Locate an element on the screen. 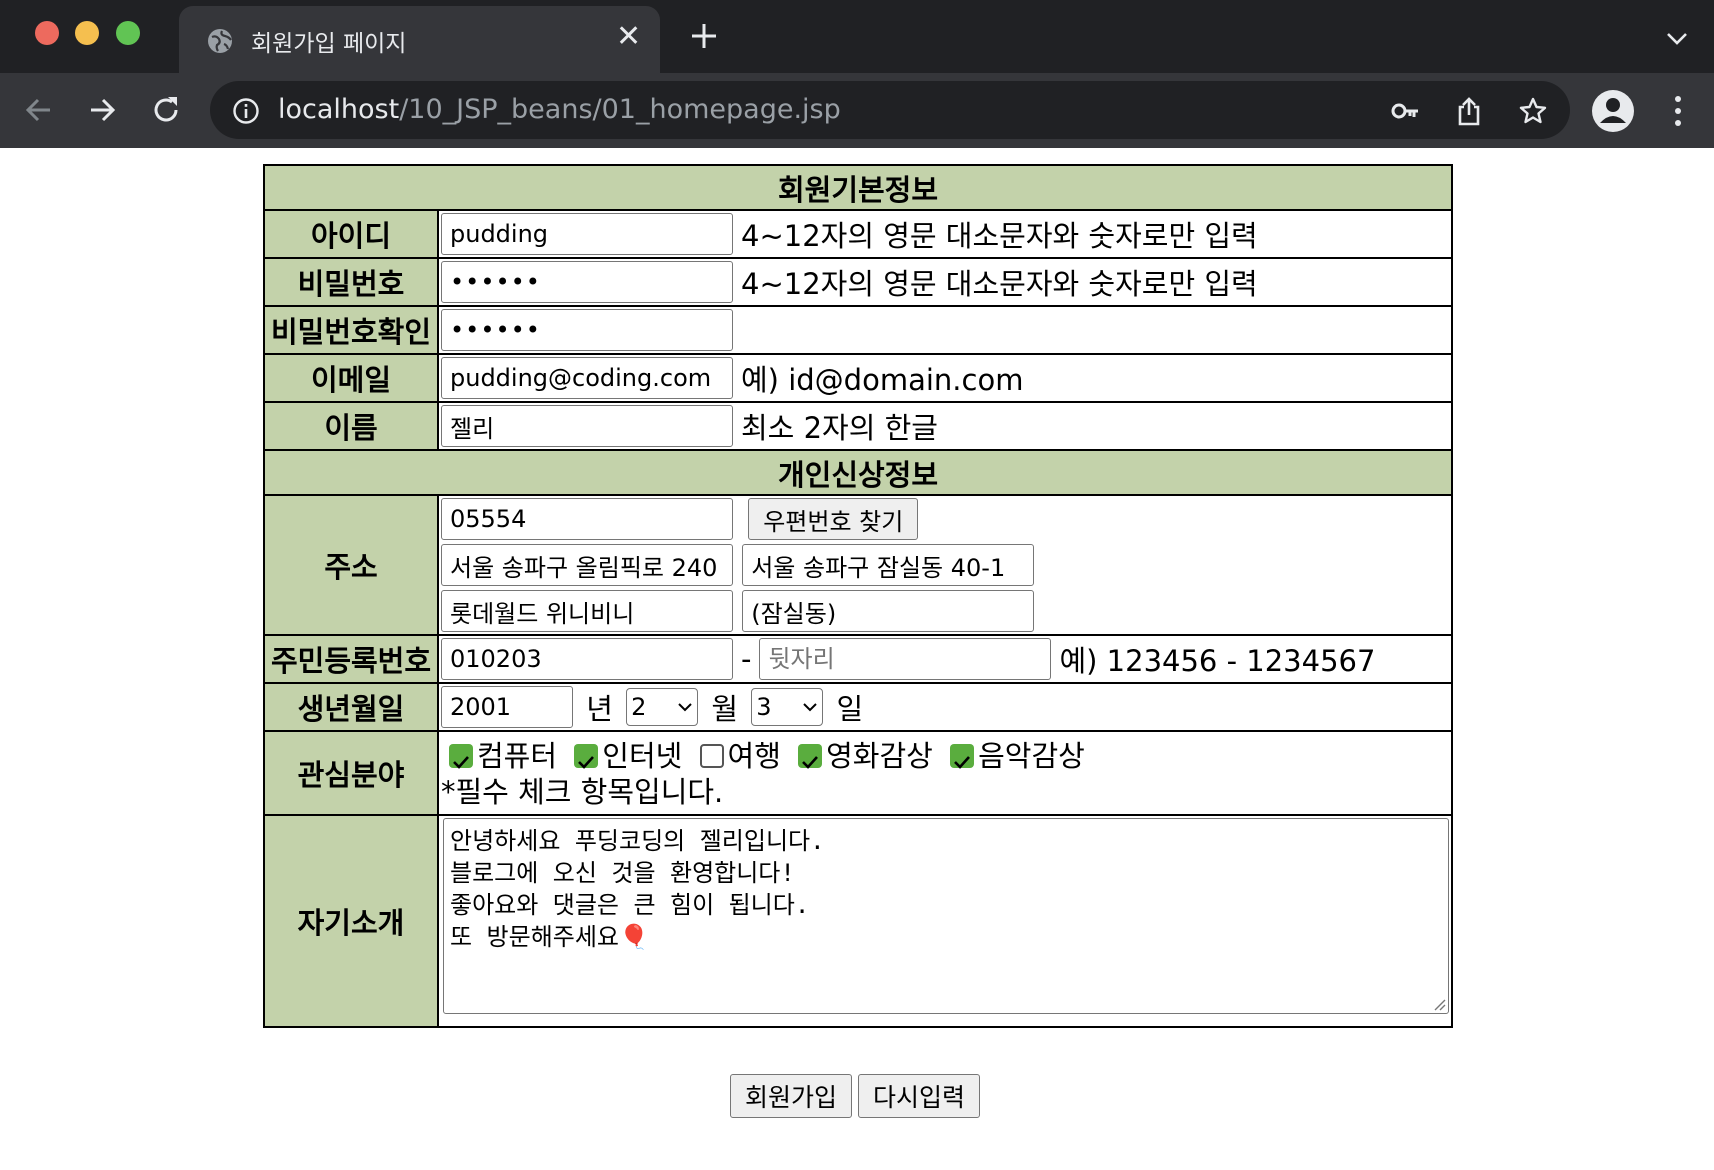 This screenshot has width=1714, height=1170. ssn-hint: 예) 123456 - 1234567 is located at coordinates (1217, 661).